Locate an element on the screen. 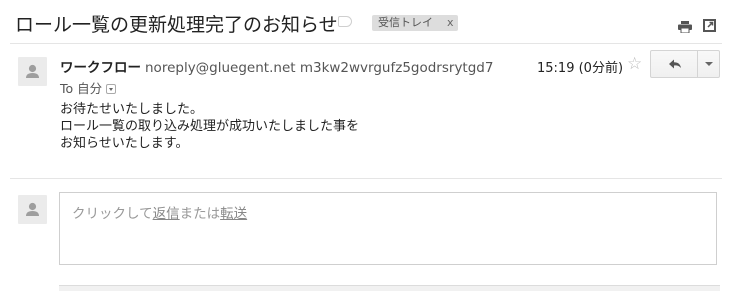  print-icon is located at coordinates (685, 26).